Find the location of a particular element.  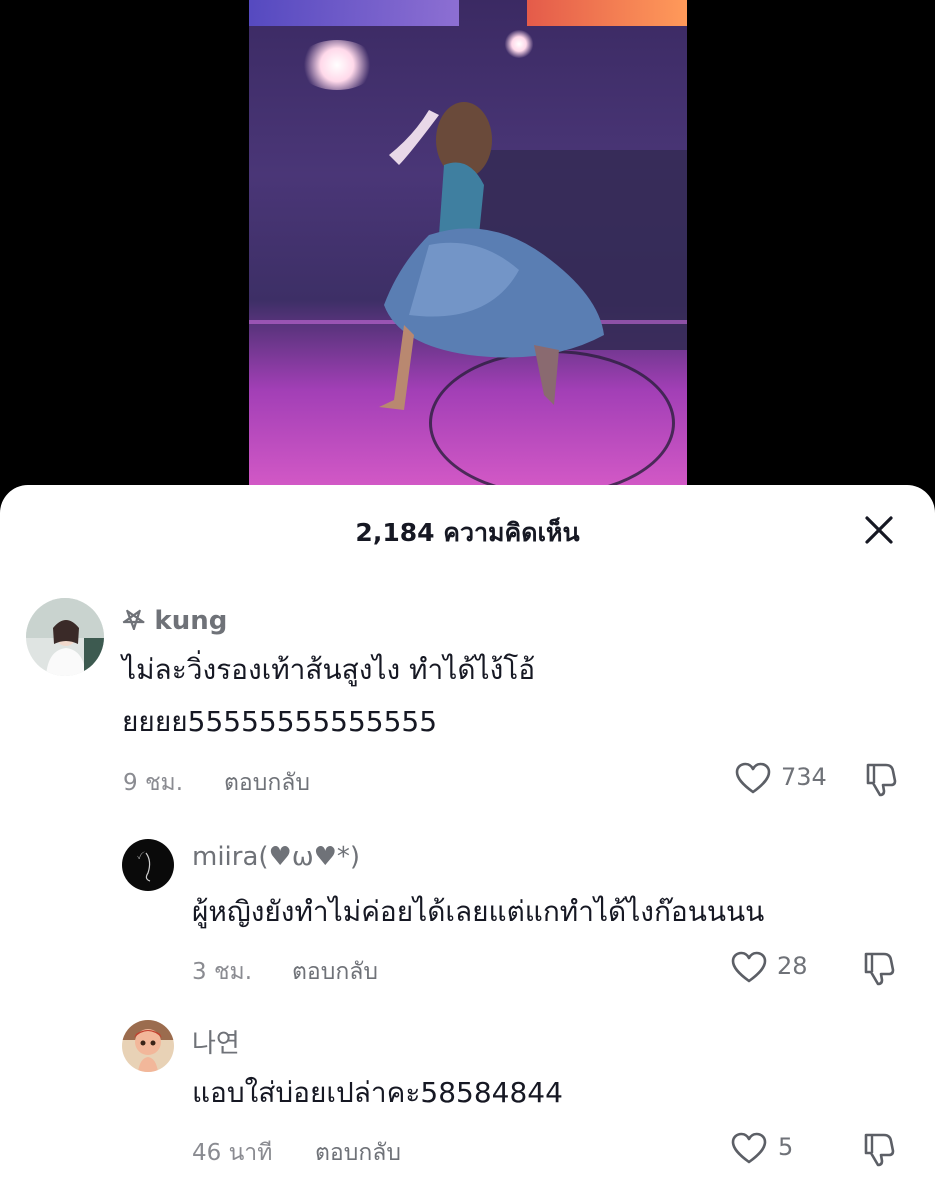

like-count: 5 is located at coordinates (786, 1147).